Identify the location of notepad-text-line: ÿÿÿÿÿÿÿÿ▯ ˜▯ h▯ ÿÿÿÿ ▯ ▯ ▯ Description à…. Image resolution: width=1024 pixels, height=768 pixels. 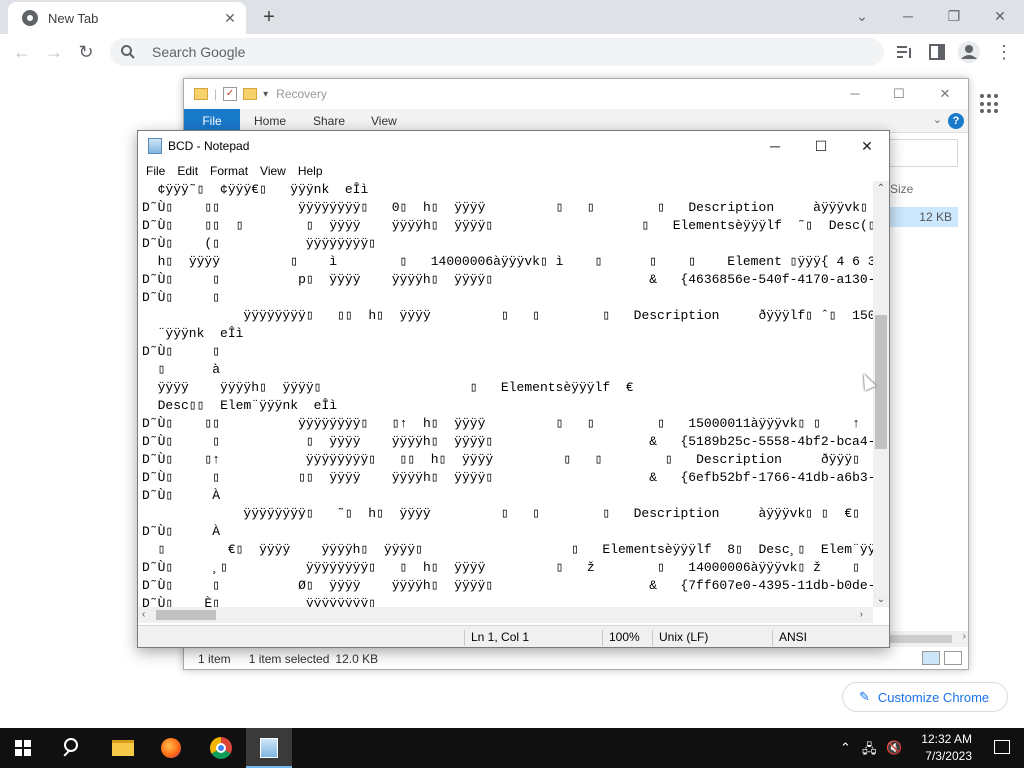
(507, 513).